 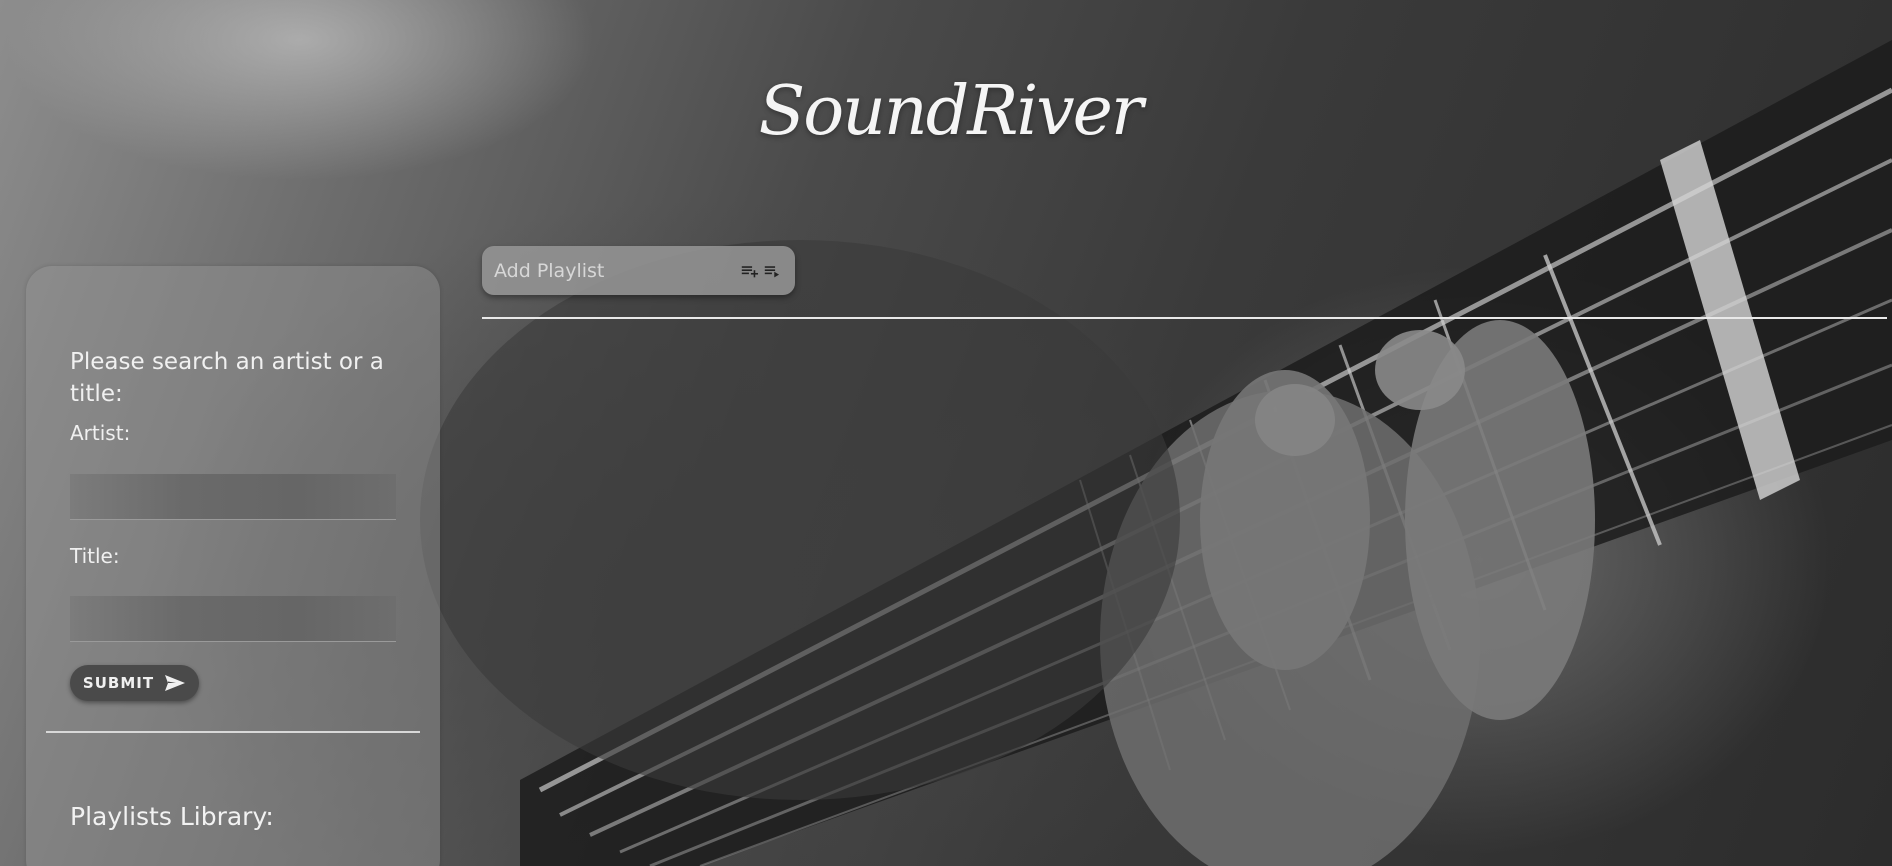 I want to click on header-divider, so click(x=1184, y=318).